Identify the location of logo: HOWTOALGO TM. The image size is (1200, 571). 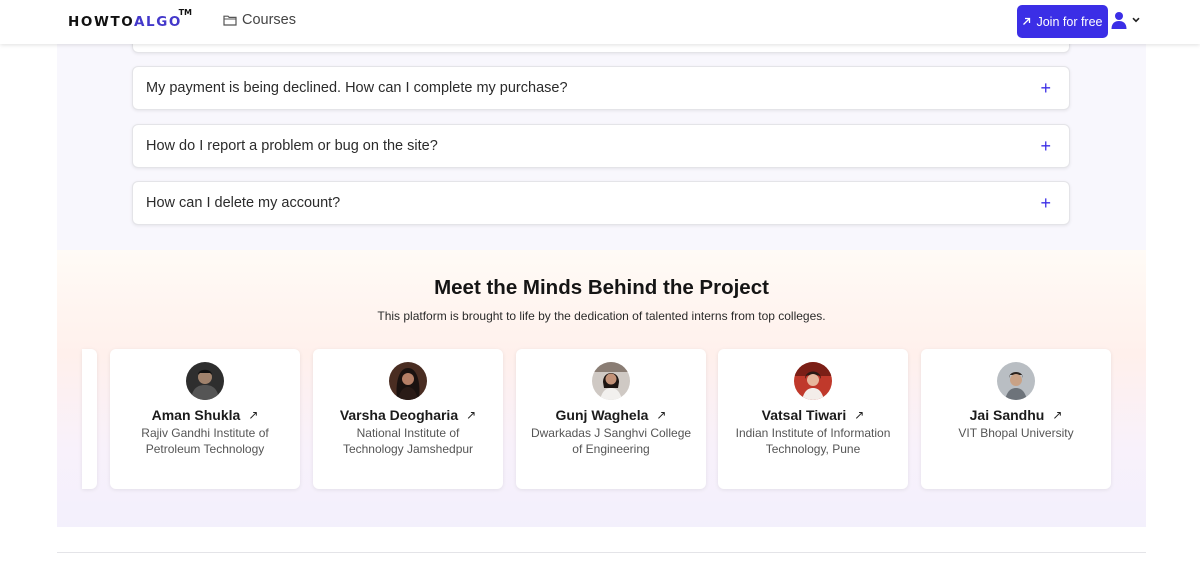
(130, 19).